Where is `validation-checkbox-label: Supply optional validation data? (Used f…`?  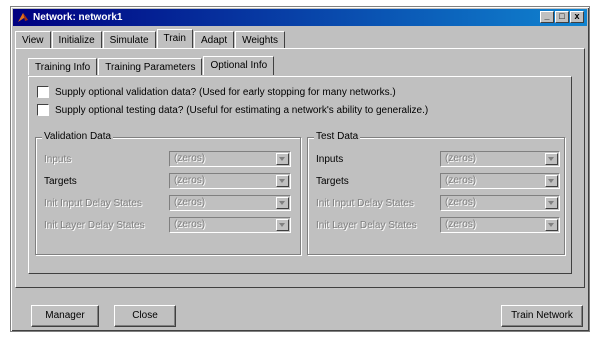 validation-checkbox-label: Supply optional validation data? (Used f… is located at coordinates (225, 92).